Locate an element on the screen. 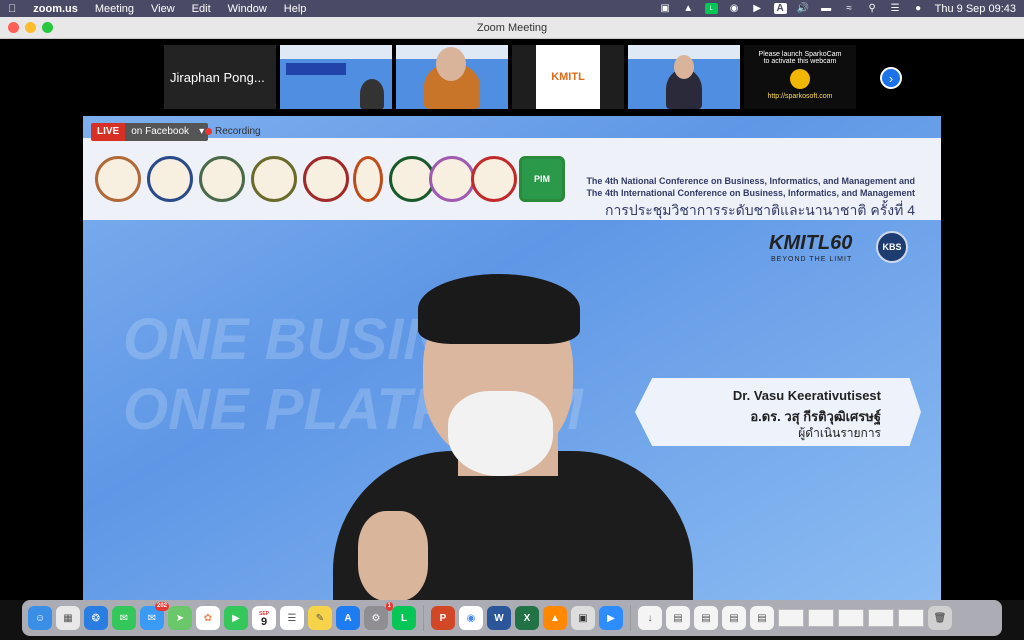  menu-help: Help is located at coordinates (295, 9).